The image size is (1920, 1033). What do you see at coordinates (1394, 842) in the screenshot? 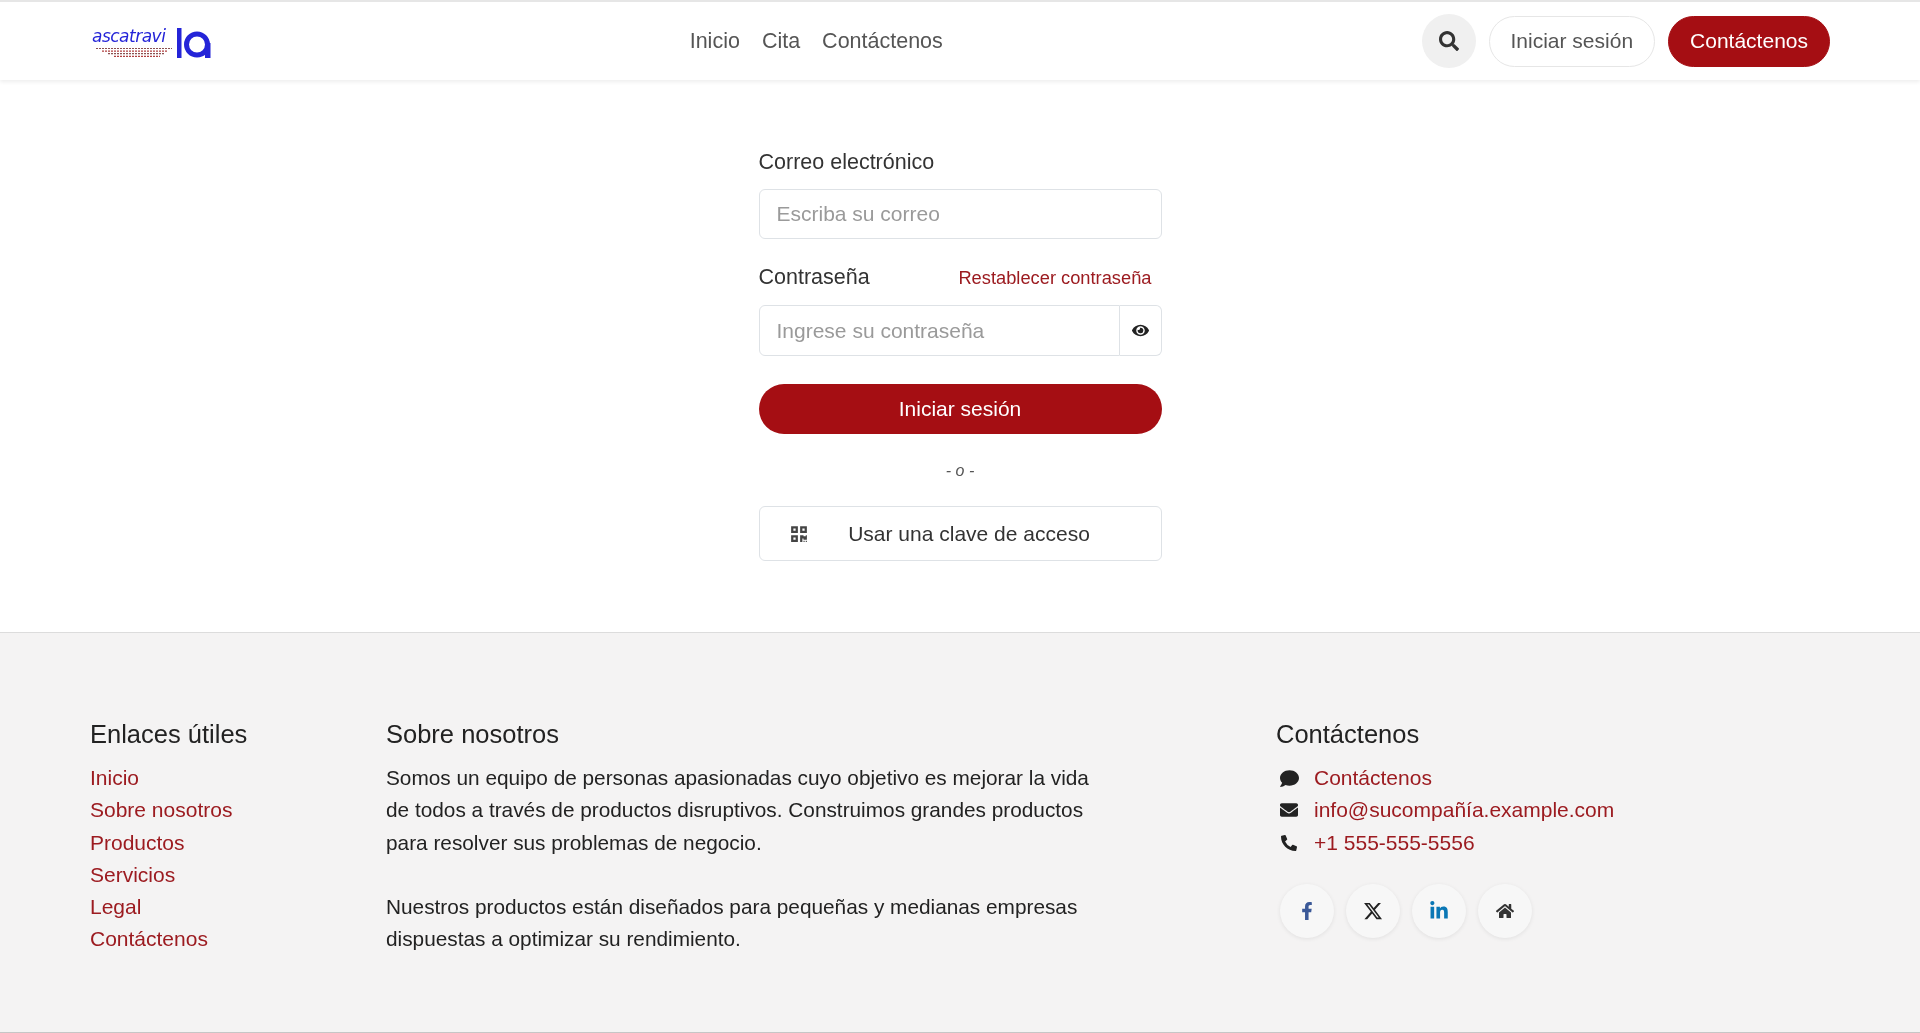
I see `contact-link: +1 555-555-5556` at bounding box center [1394, 842].